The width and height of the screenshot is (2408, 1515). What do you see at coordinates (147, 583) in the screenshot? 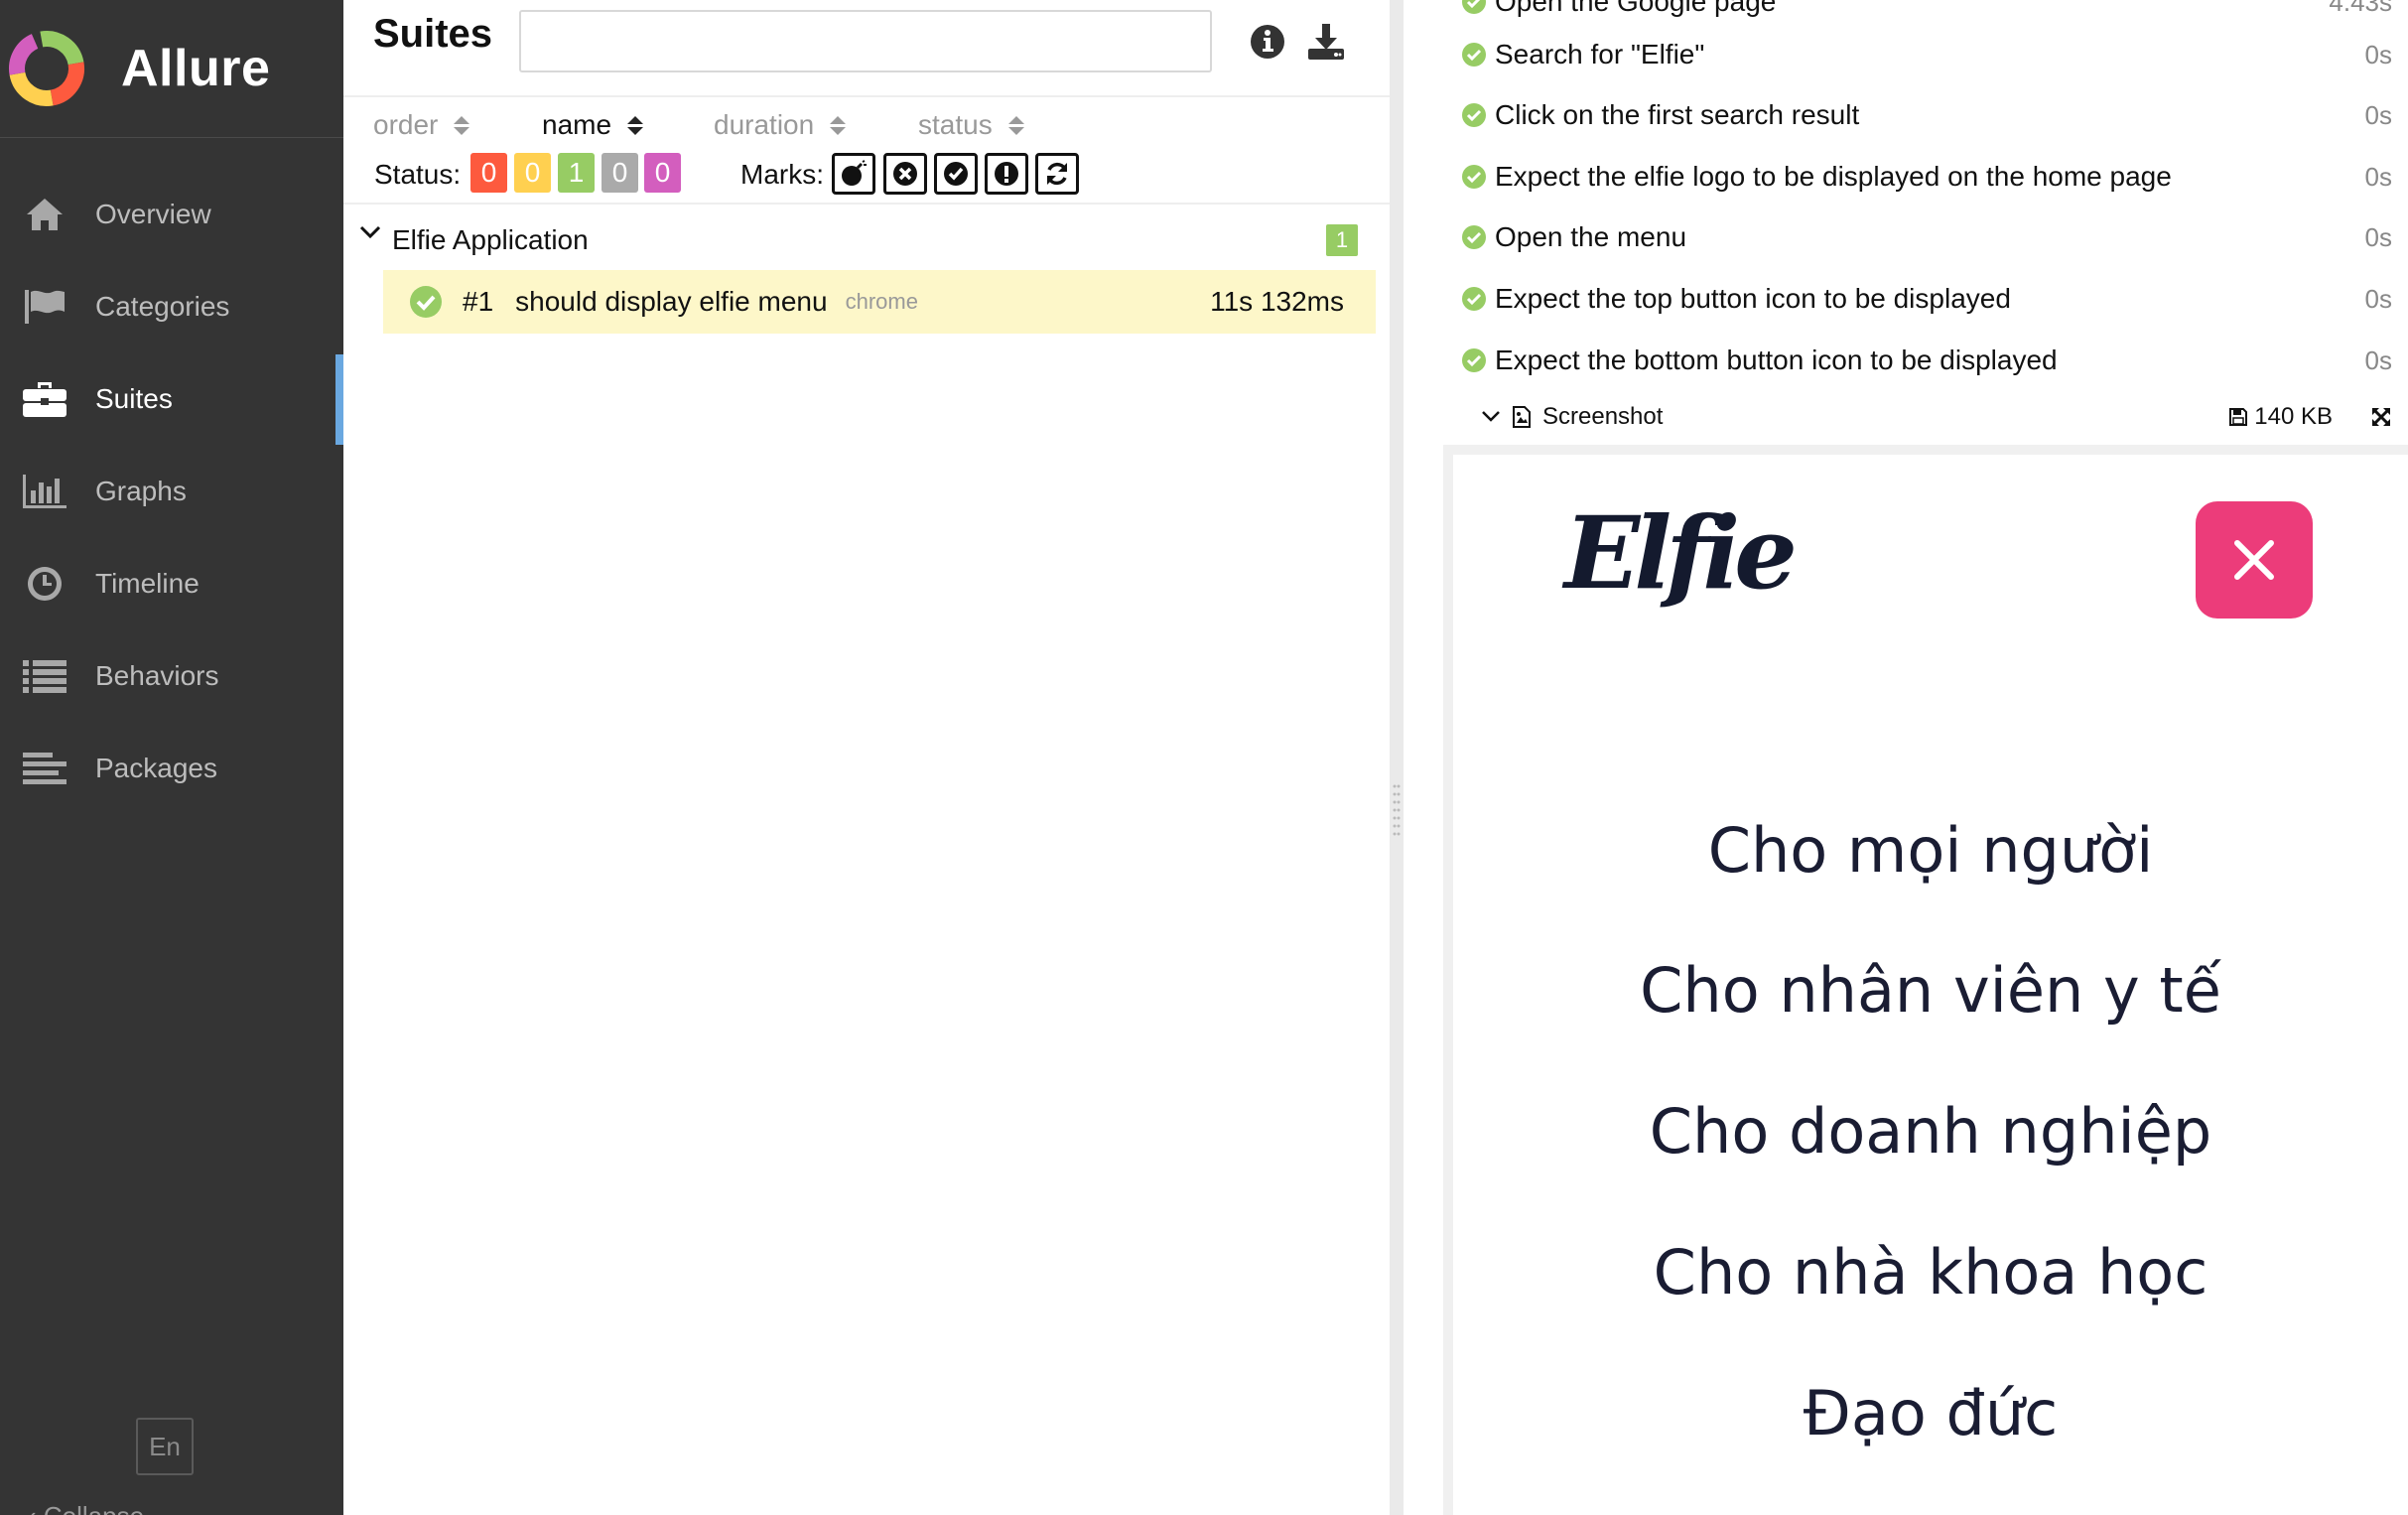
I see `sidebar-item-label: Timeline` at bounding box center [147, 583].